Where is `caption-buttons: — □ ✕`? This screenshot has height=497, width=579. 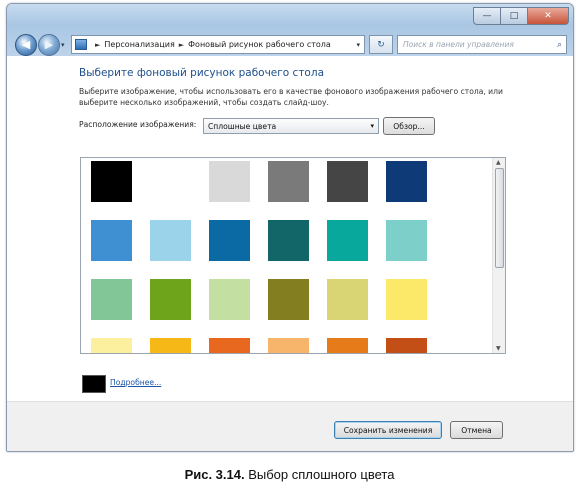
caption-buttons: — □ ✕ is located at coordinates (521, 16).